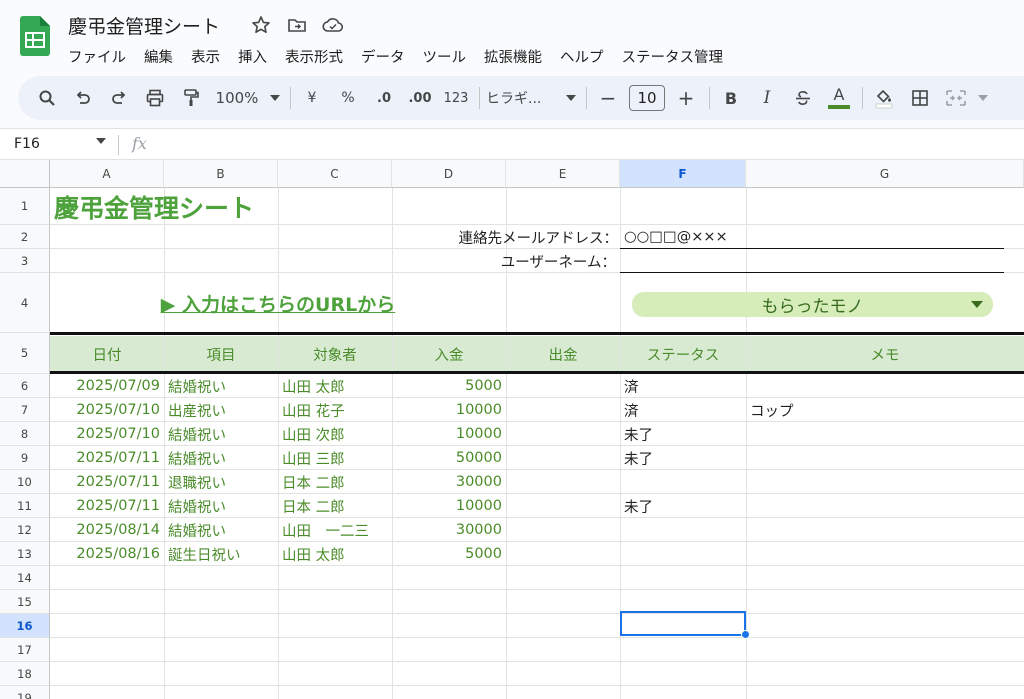 This screenshot has height=699, width=1024. I want to click on zoom-dropdown-button, so click(275, 98).